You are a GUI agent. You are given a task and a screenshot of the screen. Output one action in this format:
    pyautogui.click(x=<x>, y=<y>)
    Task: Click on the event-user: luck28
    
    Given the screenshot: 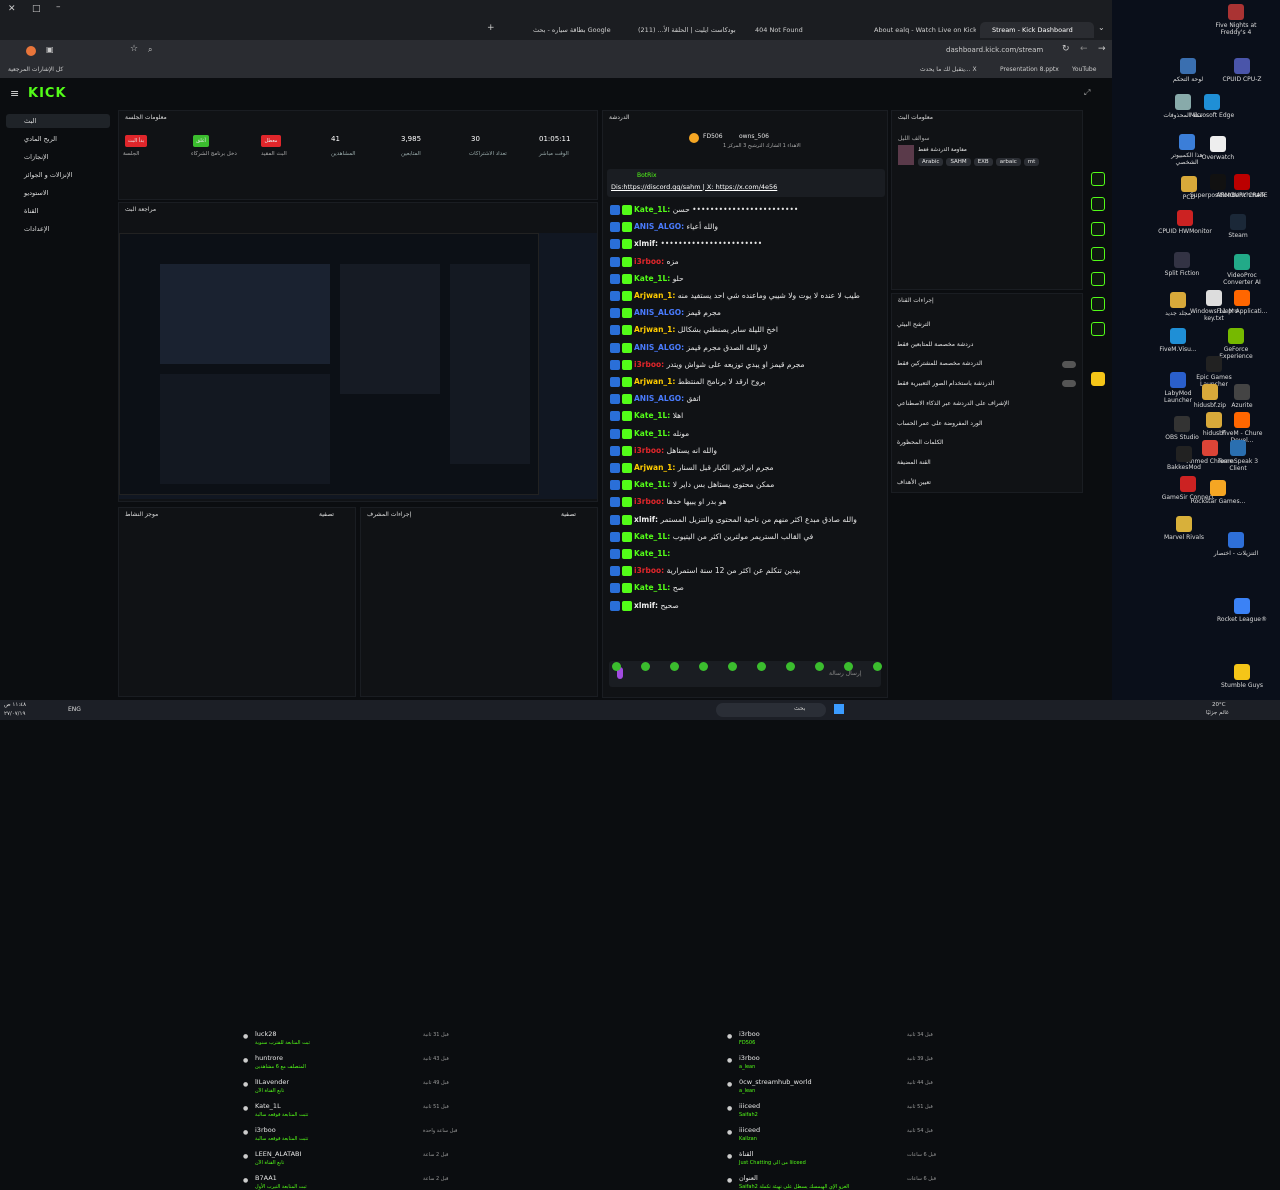 What is the action you would take?
    pyautogui.click(x=266, y=1034)
    